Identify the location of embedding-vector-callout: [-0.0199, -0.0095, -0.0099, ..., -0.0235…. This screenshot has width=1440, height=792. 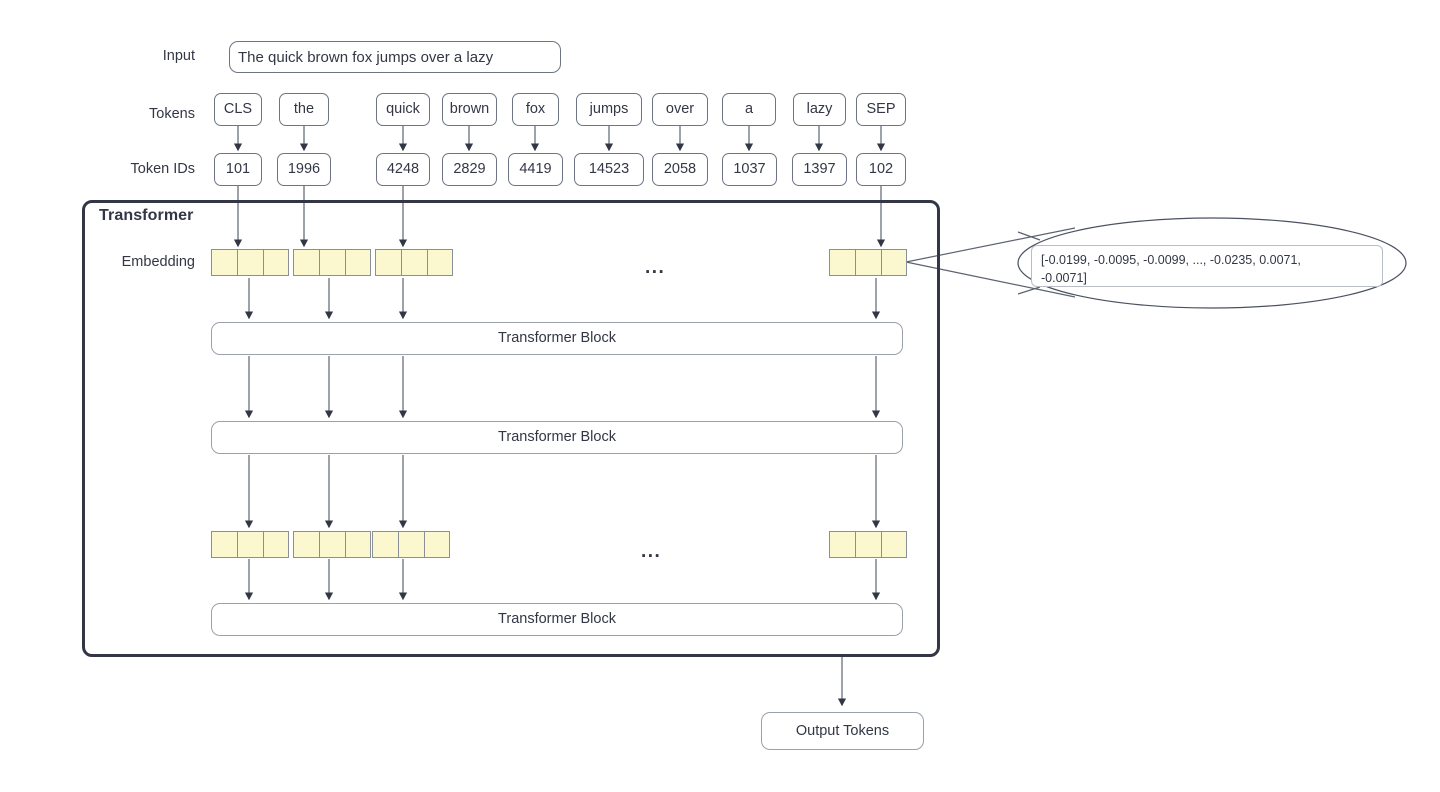
(1207, 266).